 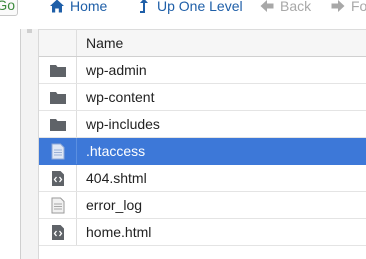 I want to click on table-row: error_log, so click(x=202, y=205).